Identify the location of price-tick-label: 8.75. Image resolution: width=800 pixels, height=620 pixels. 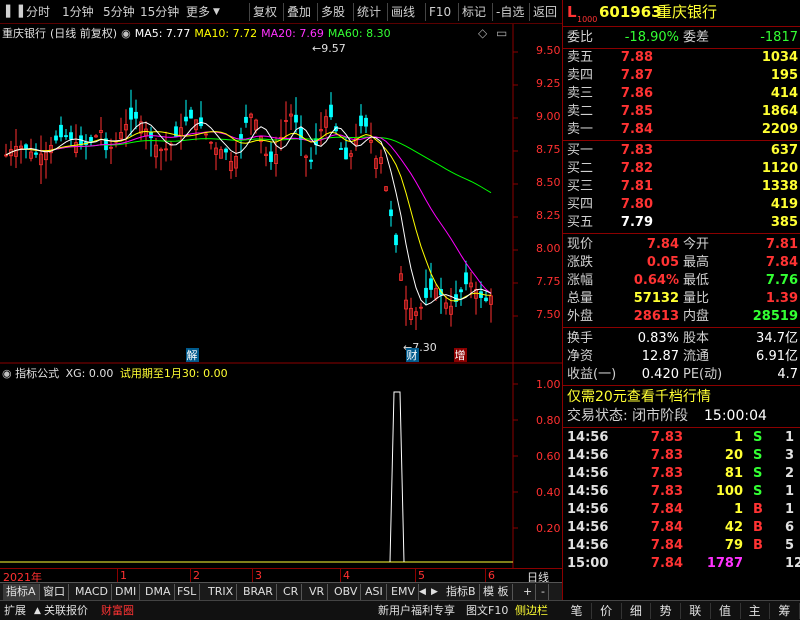
(548, 149).